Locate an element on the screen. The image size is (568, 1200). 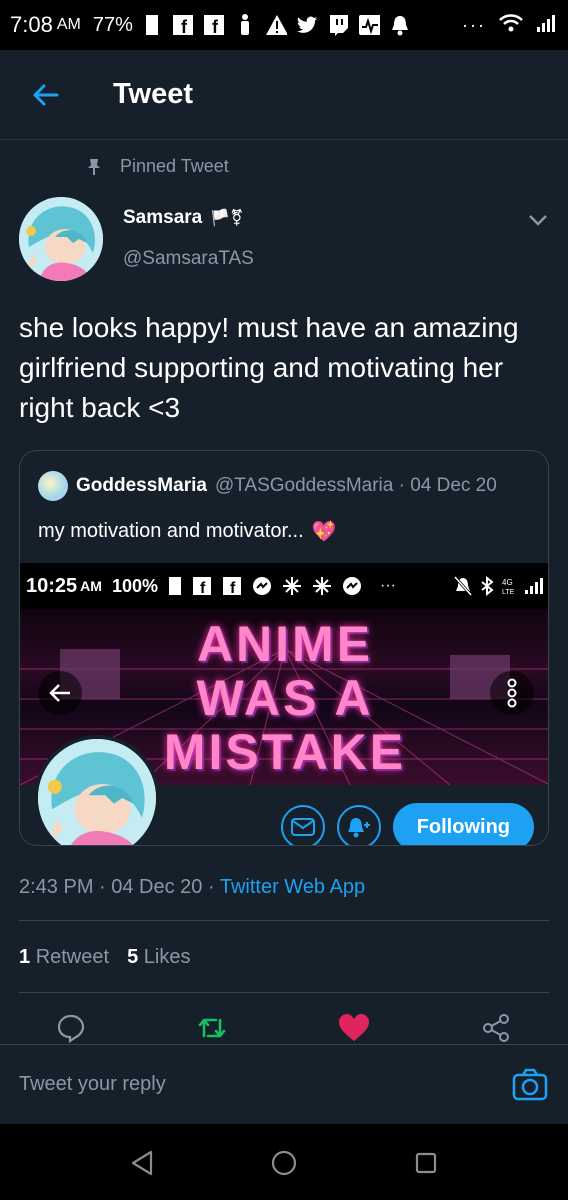
accessibility-icon is located at coordinates (245, 25).